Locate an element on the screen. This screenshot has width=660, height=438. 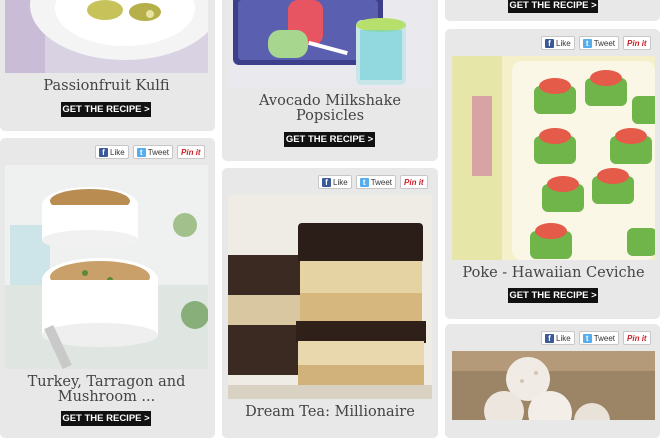
turkey-ramekins-illustration is located at coordinates (106, 267).